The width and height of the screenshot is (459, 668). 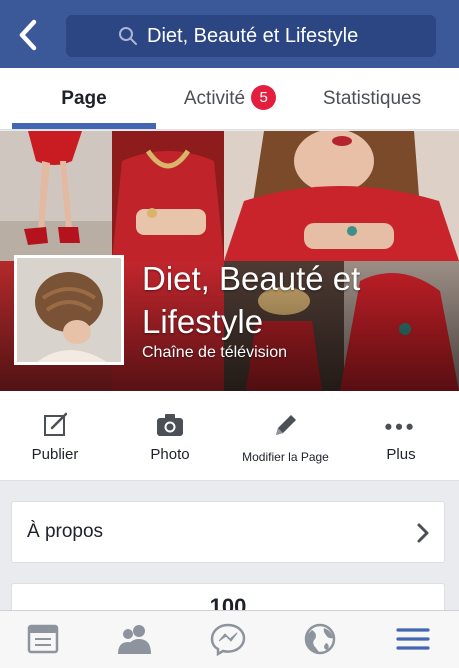 I want to click on search-field: Diet, Beauté et Lifestyle, so click(x=251, y=36).